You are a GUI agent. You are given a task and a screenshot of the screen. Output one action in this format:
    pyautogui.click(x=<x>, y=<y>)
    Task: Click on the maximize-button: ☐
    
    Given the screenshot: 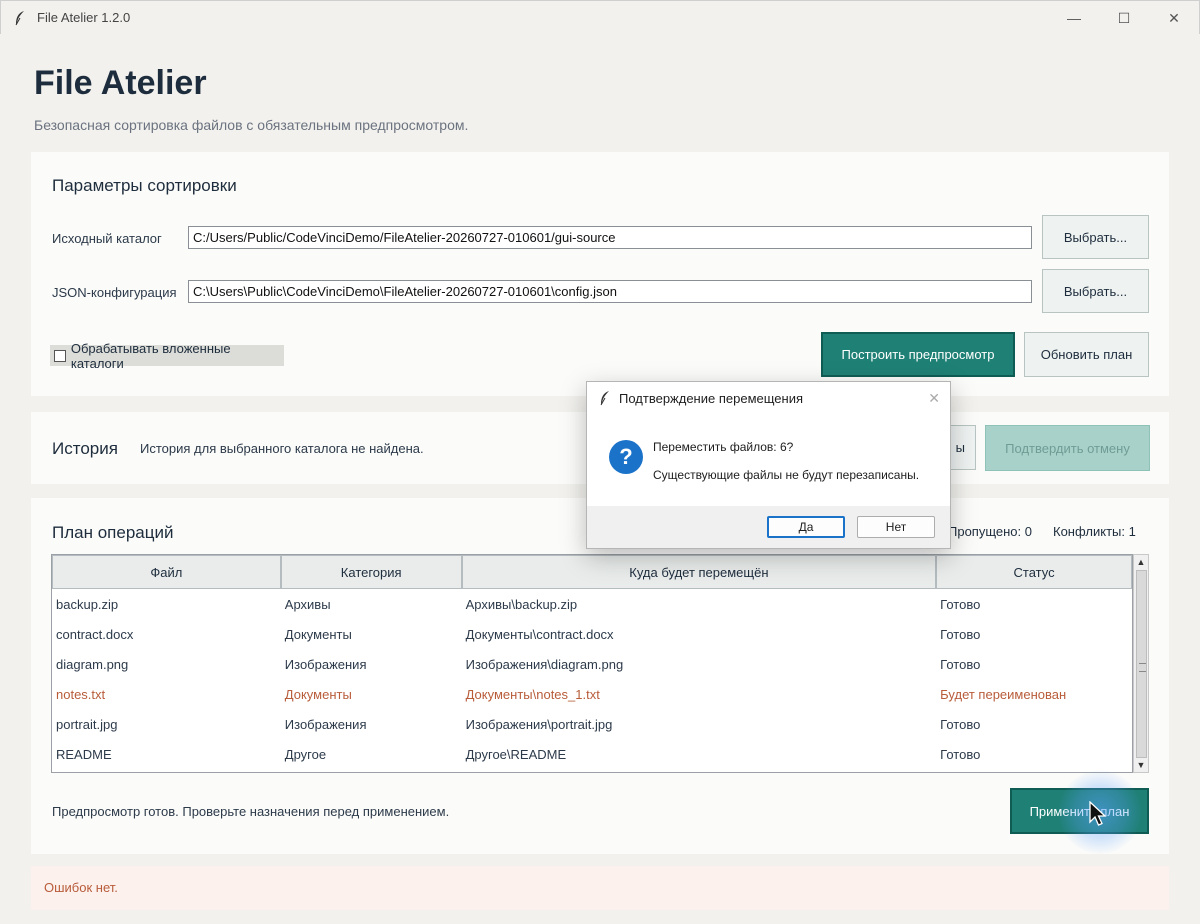 What is the action you would take?
    pyautogui.click(x=1124, y=18)
    